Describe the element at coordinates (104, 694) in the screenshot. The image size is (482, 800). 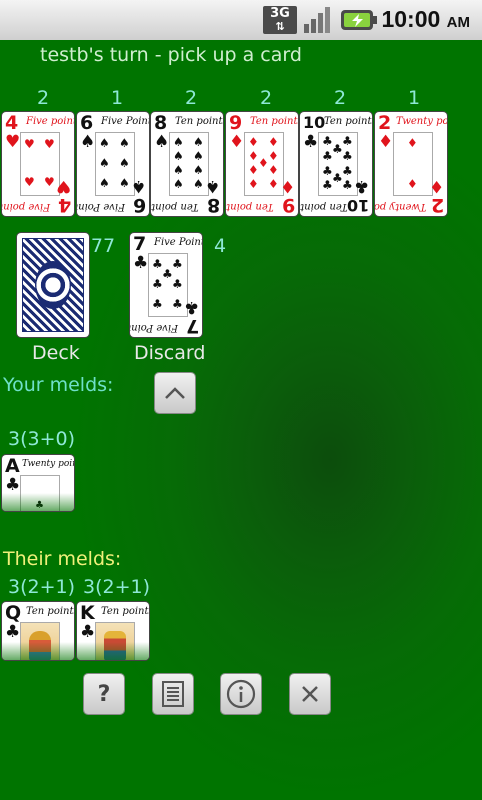
I see `help-button: ?` at that location.